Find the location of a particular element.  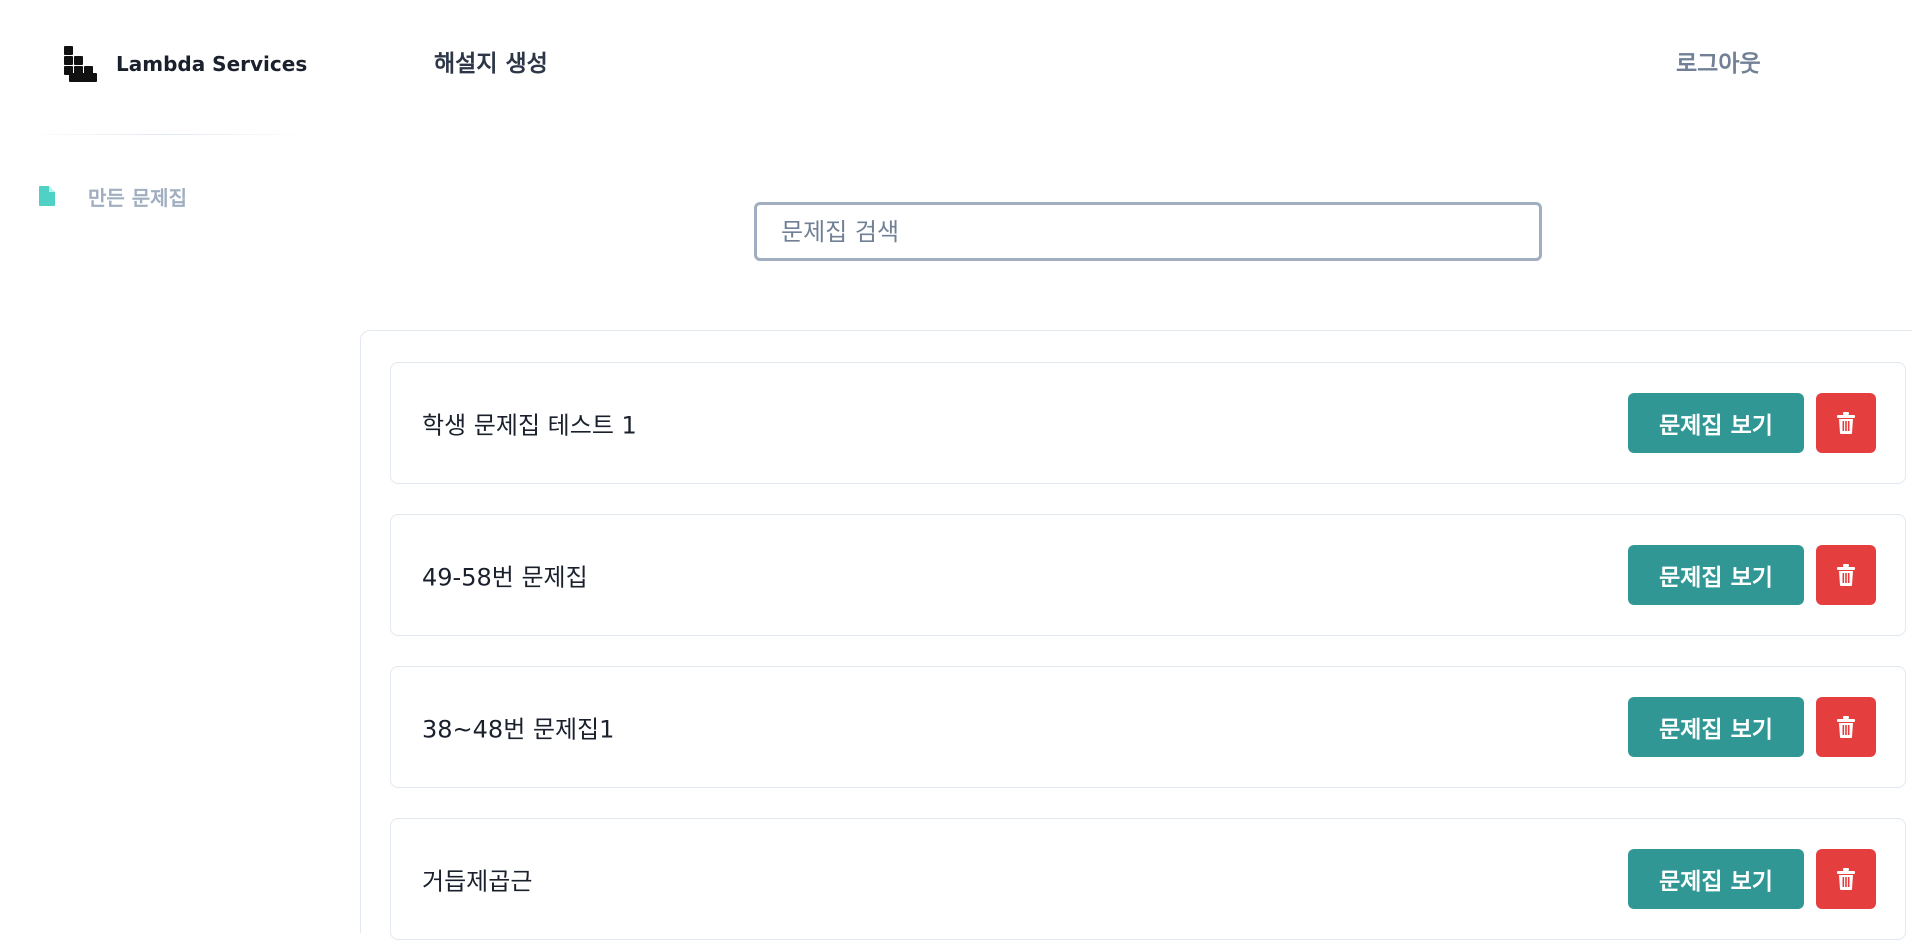

sidebar-divider is located at coordinates (166, 134).